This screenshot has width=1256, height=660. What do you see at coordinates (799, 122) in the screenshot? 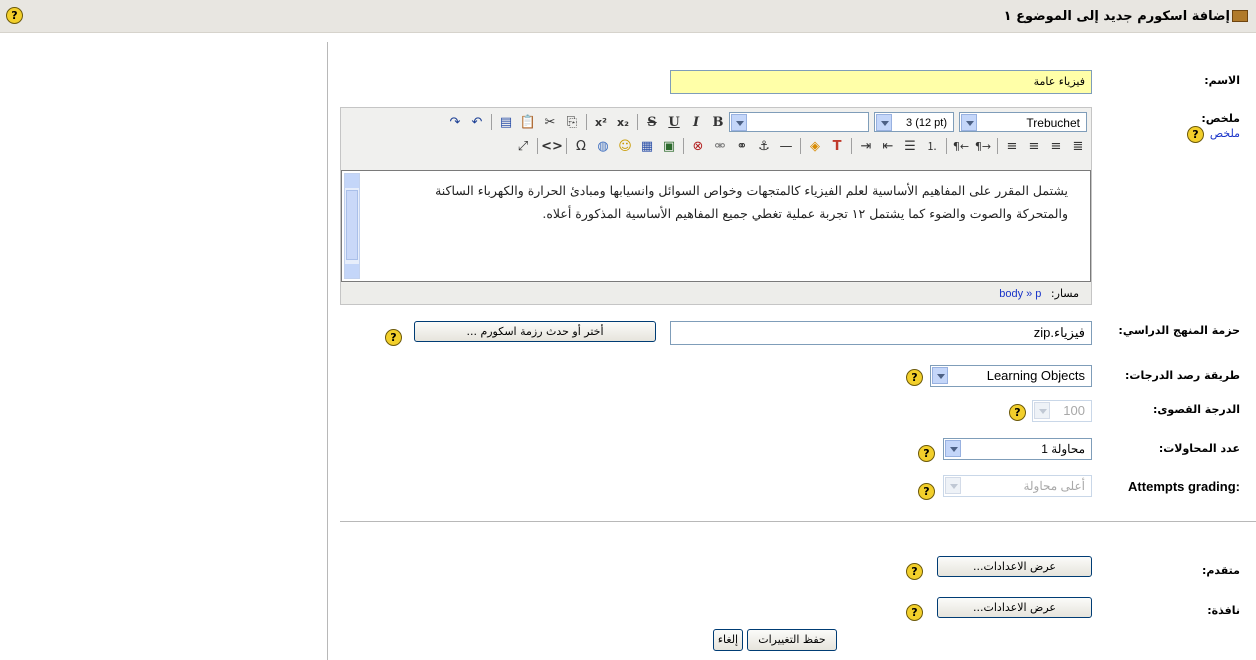
I see `format-select` at bounding box center [799, 122].